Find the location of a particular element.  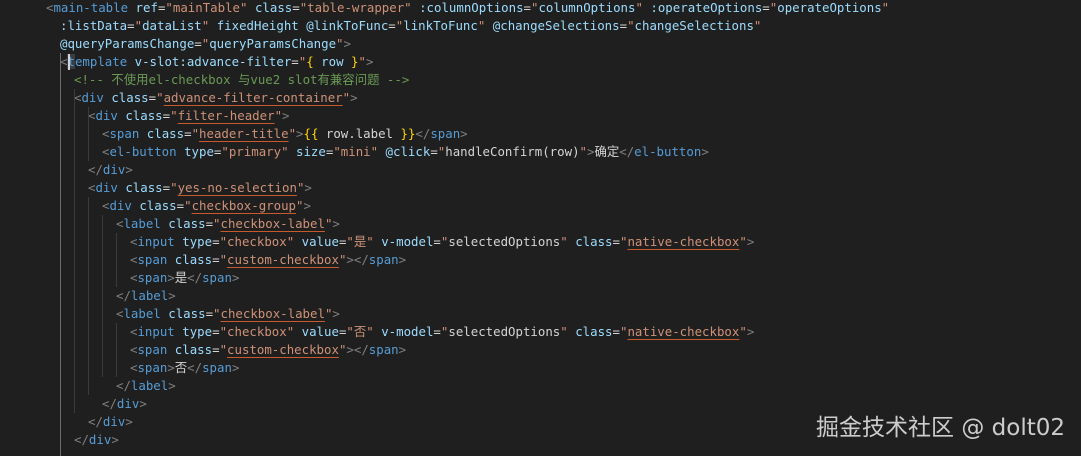

code-token: { is located at coordinates (310, 61).